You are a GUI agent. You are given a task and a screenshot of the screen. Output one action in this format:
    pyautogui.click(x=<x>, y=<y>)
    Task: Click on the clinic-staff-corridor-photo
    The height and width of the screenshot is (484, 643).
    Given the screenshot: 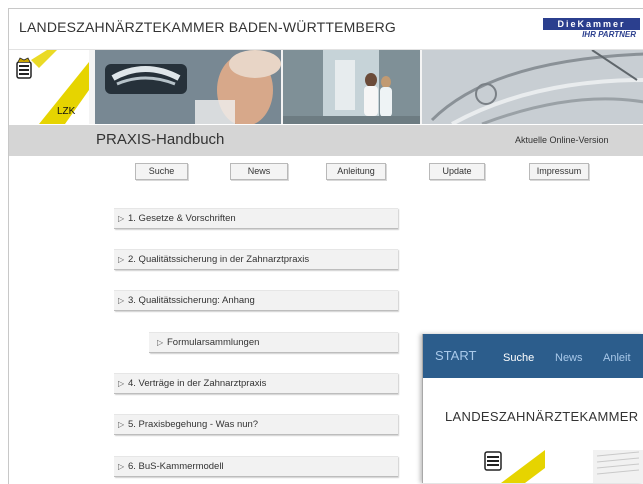 What is the action you would take?
    pyautogui.click(x=351, y=87)
    